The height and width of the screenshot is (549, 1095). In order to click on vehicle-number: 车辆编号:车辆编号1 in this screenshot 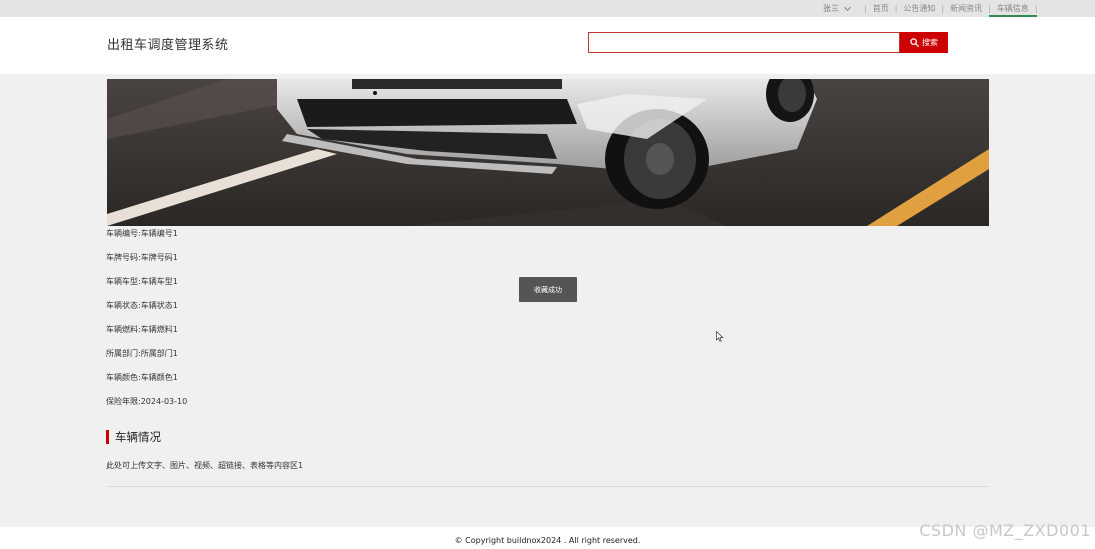, I will do `click(142, 233)`.